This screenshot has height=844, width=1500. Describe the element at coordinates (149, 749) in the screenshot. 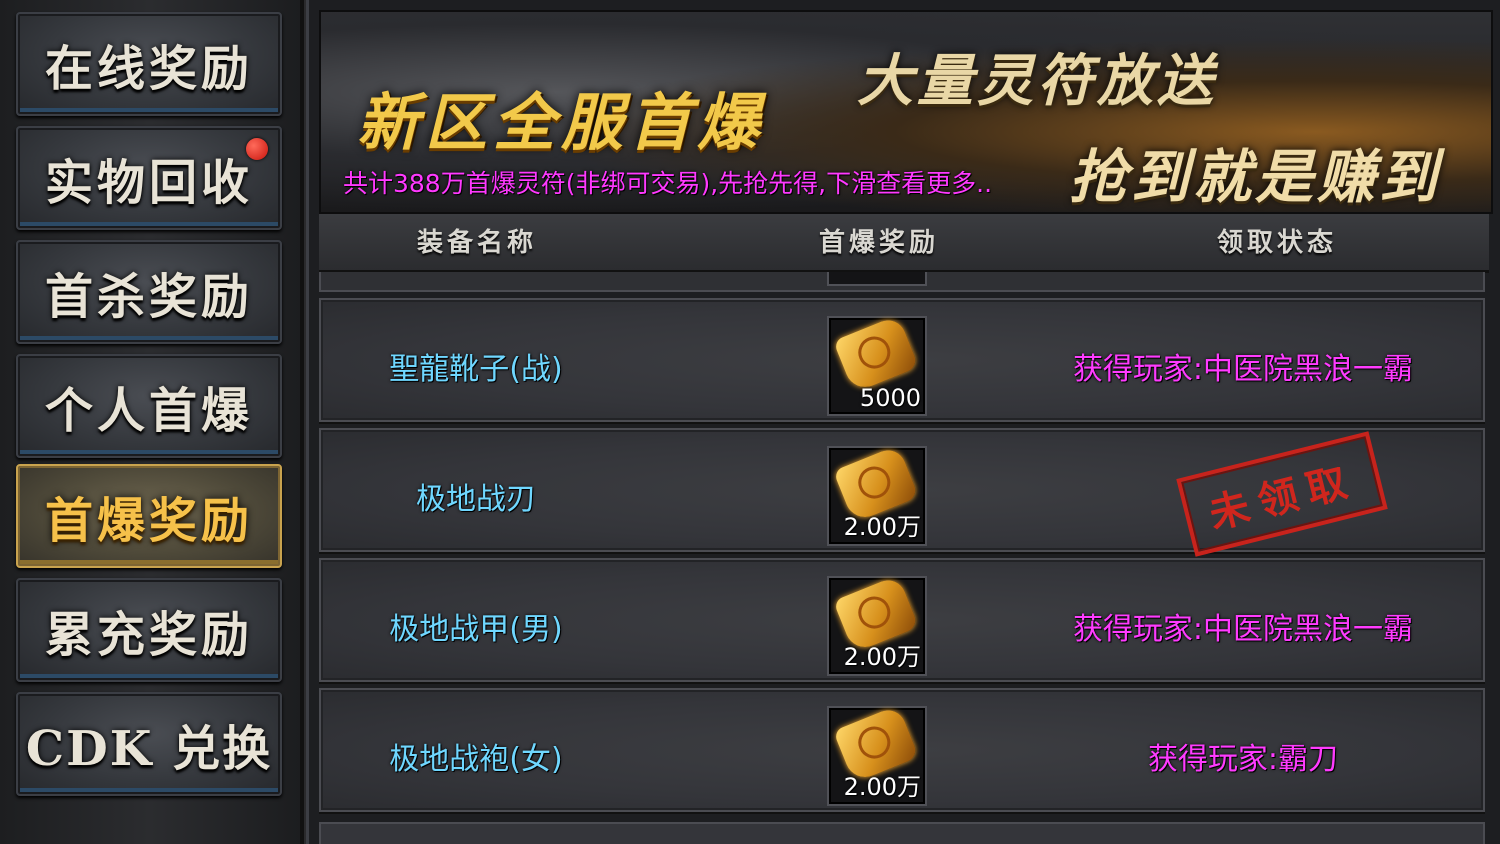

I see `sidebar-item-label: CDK 兑换` at that location.